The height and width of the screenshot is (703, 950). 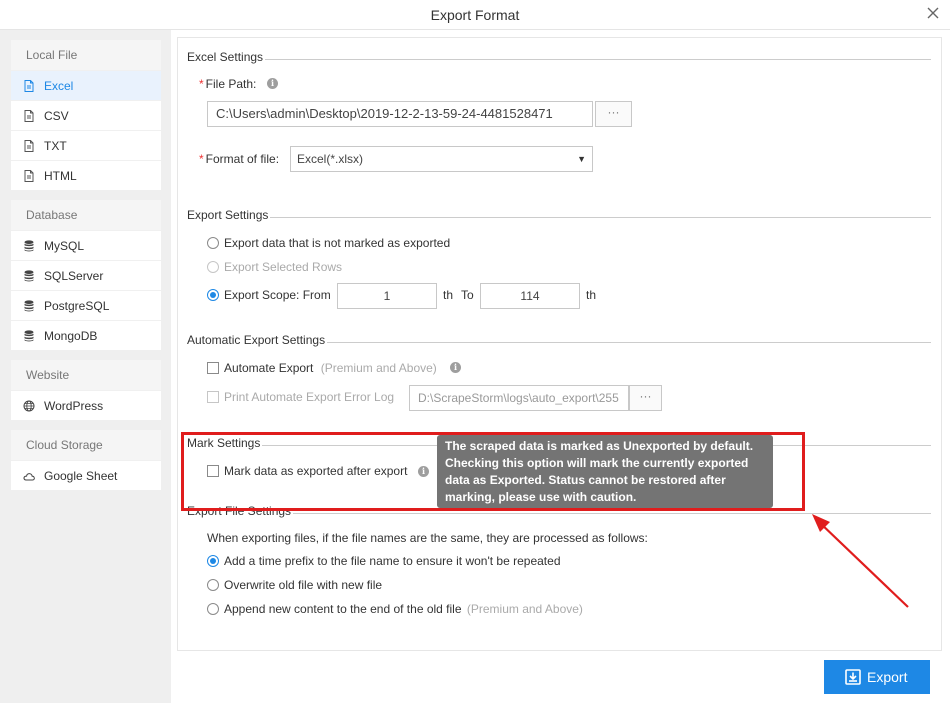 I want to click on format-select-value: Excel(*.xlsx), so click(x=330, y=159).